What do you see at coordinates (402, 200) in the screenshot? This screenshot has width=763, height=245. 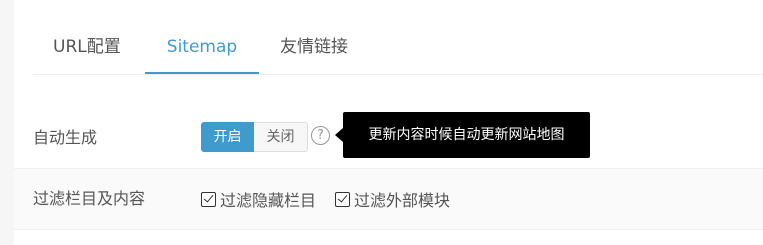 I see `filter-external-modules-label: 过滤外部模块` at bounding box center [402, 200].